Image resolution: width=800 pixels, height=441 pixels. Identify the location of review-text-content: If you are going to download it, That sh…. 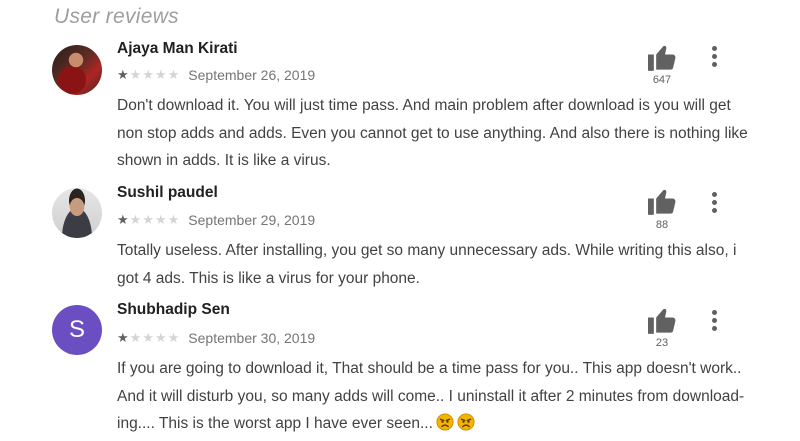
(431, 396).